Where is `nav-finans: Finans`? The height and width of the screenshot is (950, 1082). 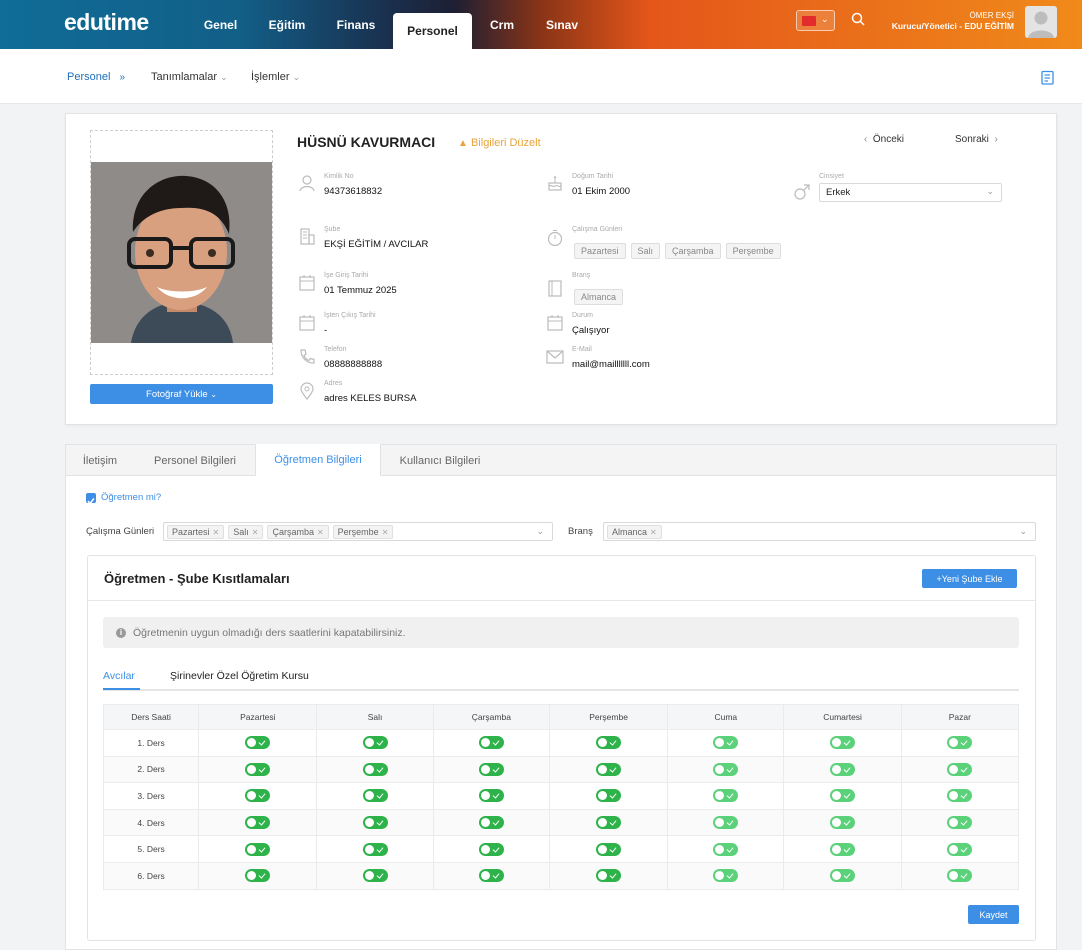
nav-finans: Finans is located at coordinates (356, 24).